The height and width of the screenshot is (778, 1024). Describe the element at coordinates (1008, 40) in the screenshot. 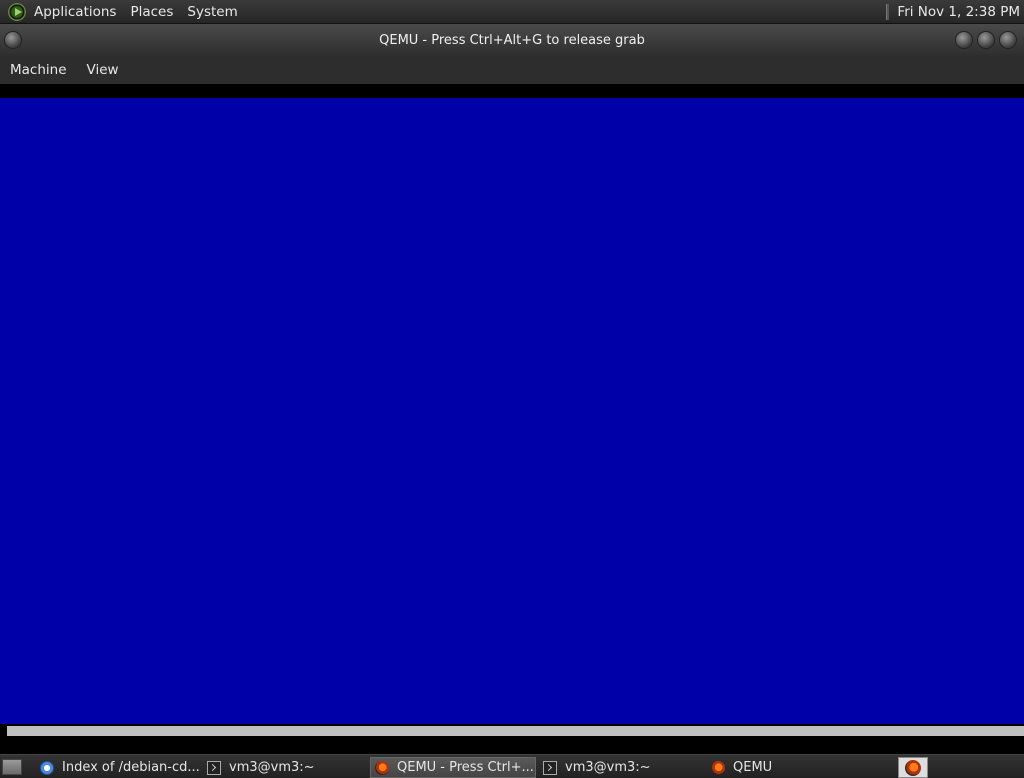

I see `close-button` at that location.